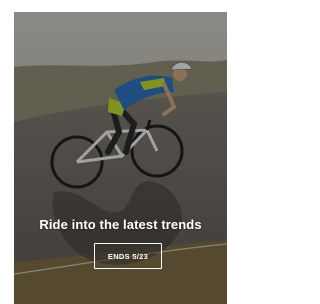  Describe the element at coordinates (128, 256) in the screenshot. I see `ends-date-button: ENDS 5/23` at that location.